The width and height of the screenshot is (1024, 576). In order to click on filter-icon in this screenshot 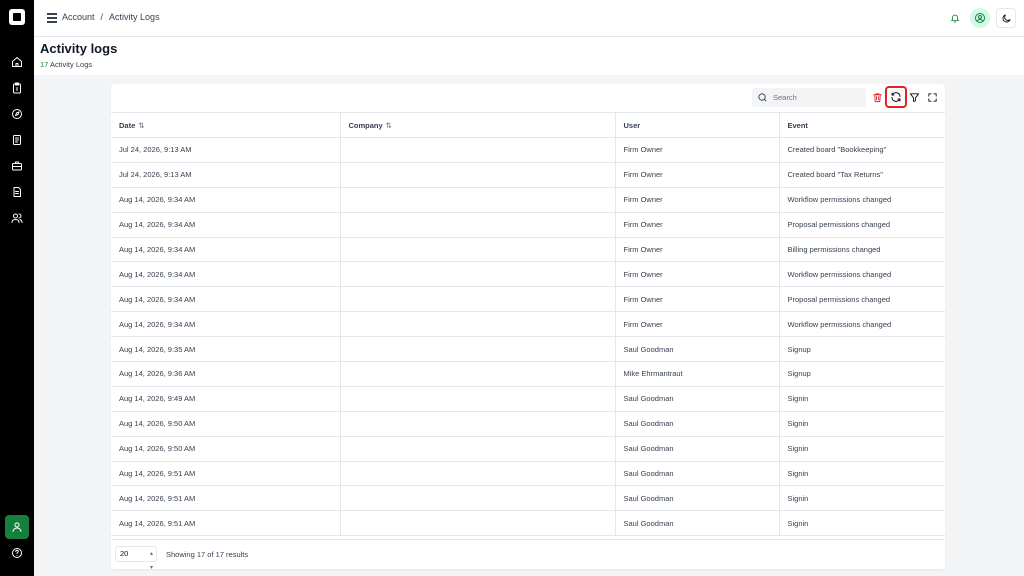, I will do `click(914, 97)`.